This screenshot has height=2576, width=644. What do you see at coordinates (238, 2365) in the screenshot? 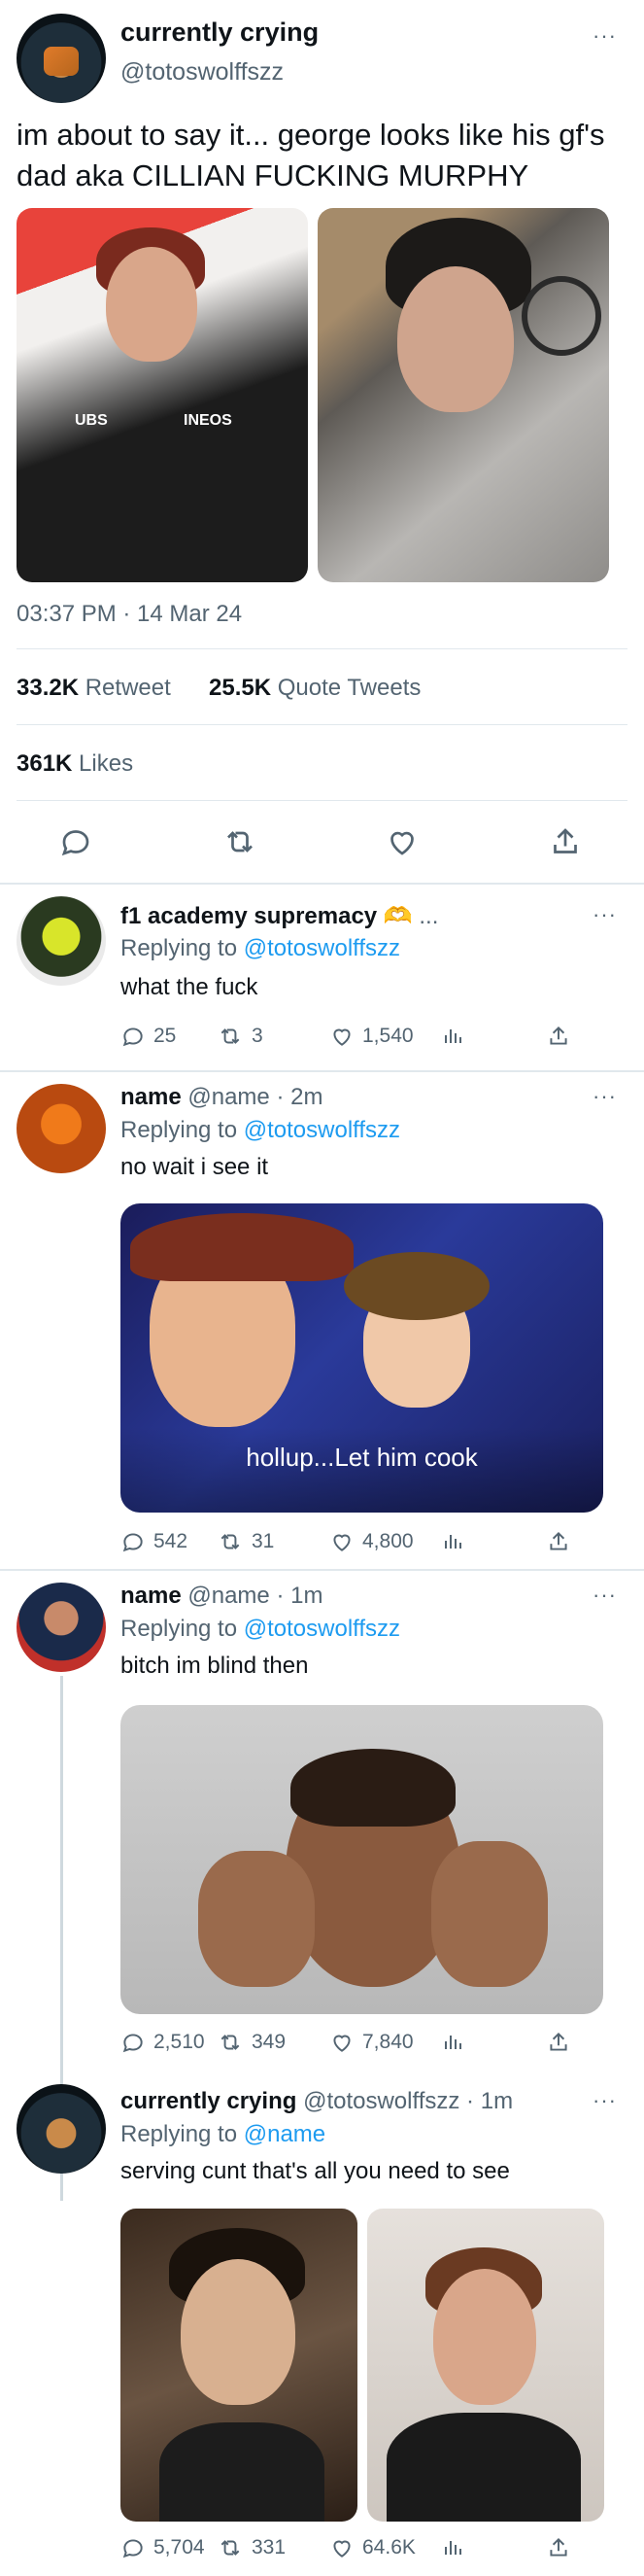
I see `media-image-left` at bounding box center [238, 2365].